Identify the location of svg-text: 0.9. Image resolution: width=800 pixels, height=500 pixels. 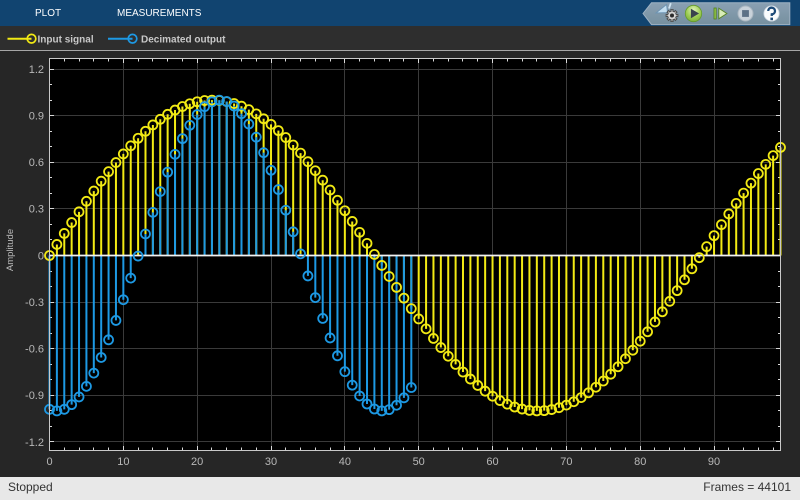
(36, 116).